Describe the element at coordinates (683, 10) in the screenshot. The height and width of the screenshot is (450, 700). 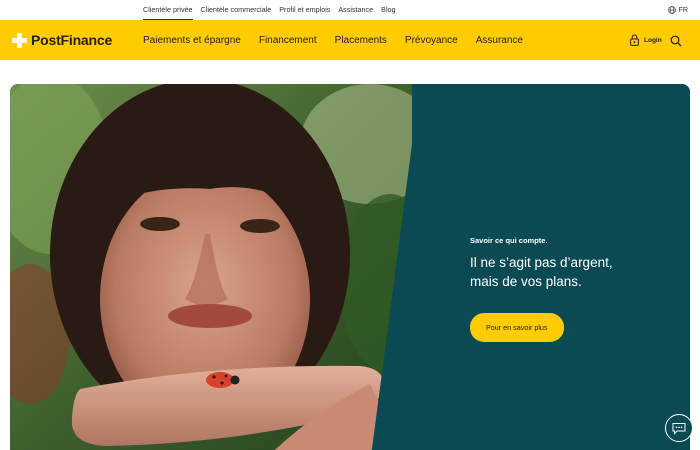
I see `language-label: FR` at that location.